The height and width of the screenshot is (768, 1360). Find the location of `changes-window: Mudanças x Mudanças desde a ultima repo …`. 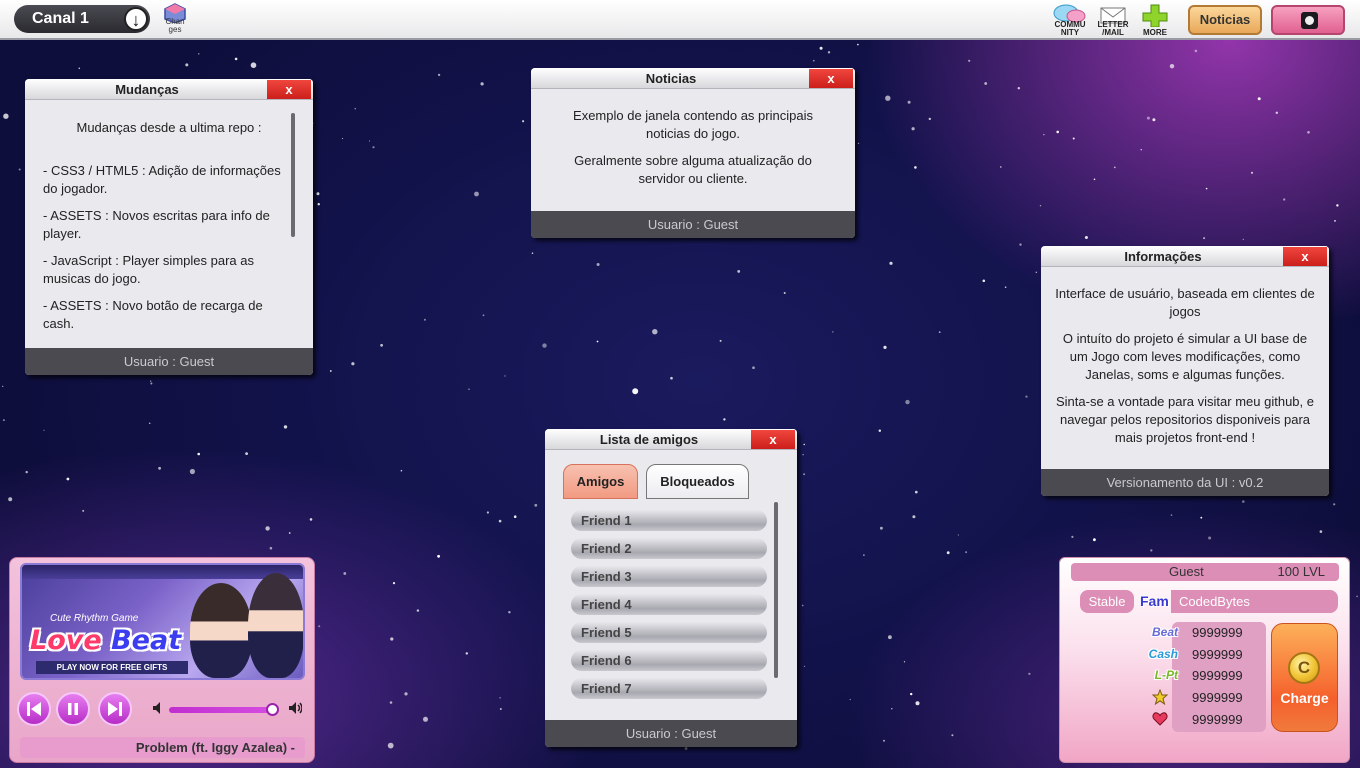

changes-window: Mudanças x Mudanças desde a ultima repo … is located at coordinates (169, 227).